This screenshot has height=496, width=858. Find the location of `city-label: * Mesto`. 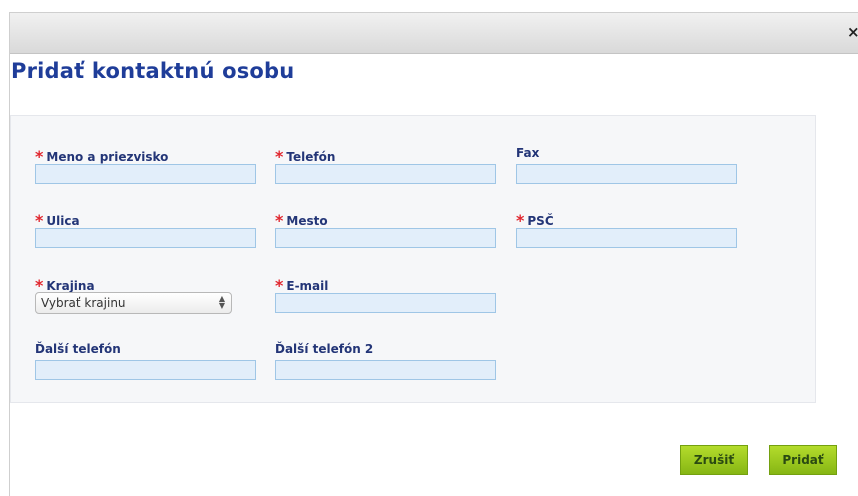

city-label: * Mesto is located at coordinates (301, 220).